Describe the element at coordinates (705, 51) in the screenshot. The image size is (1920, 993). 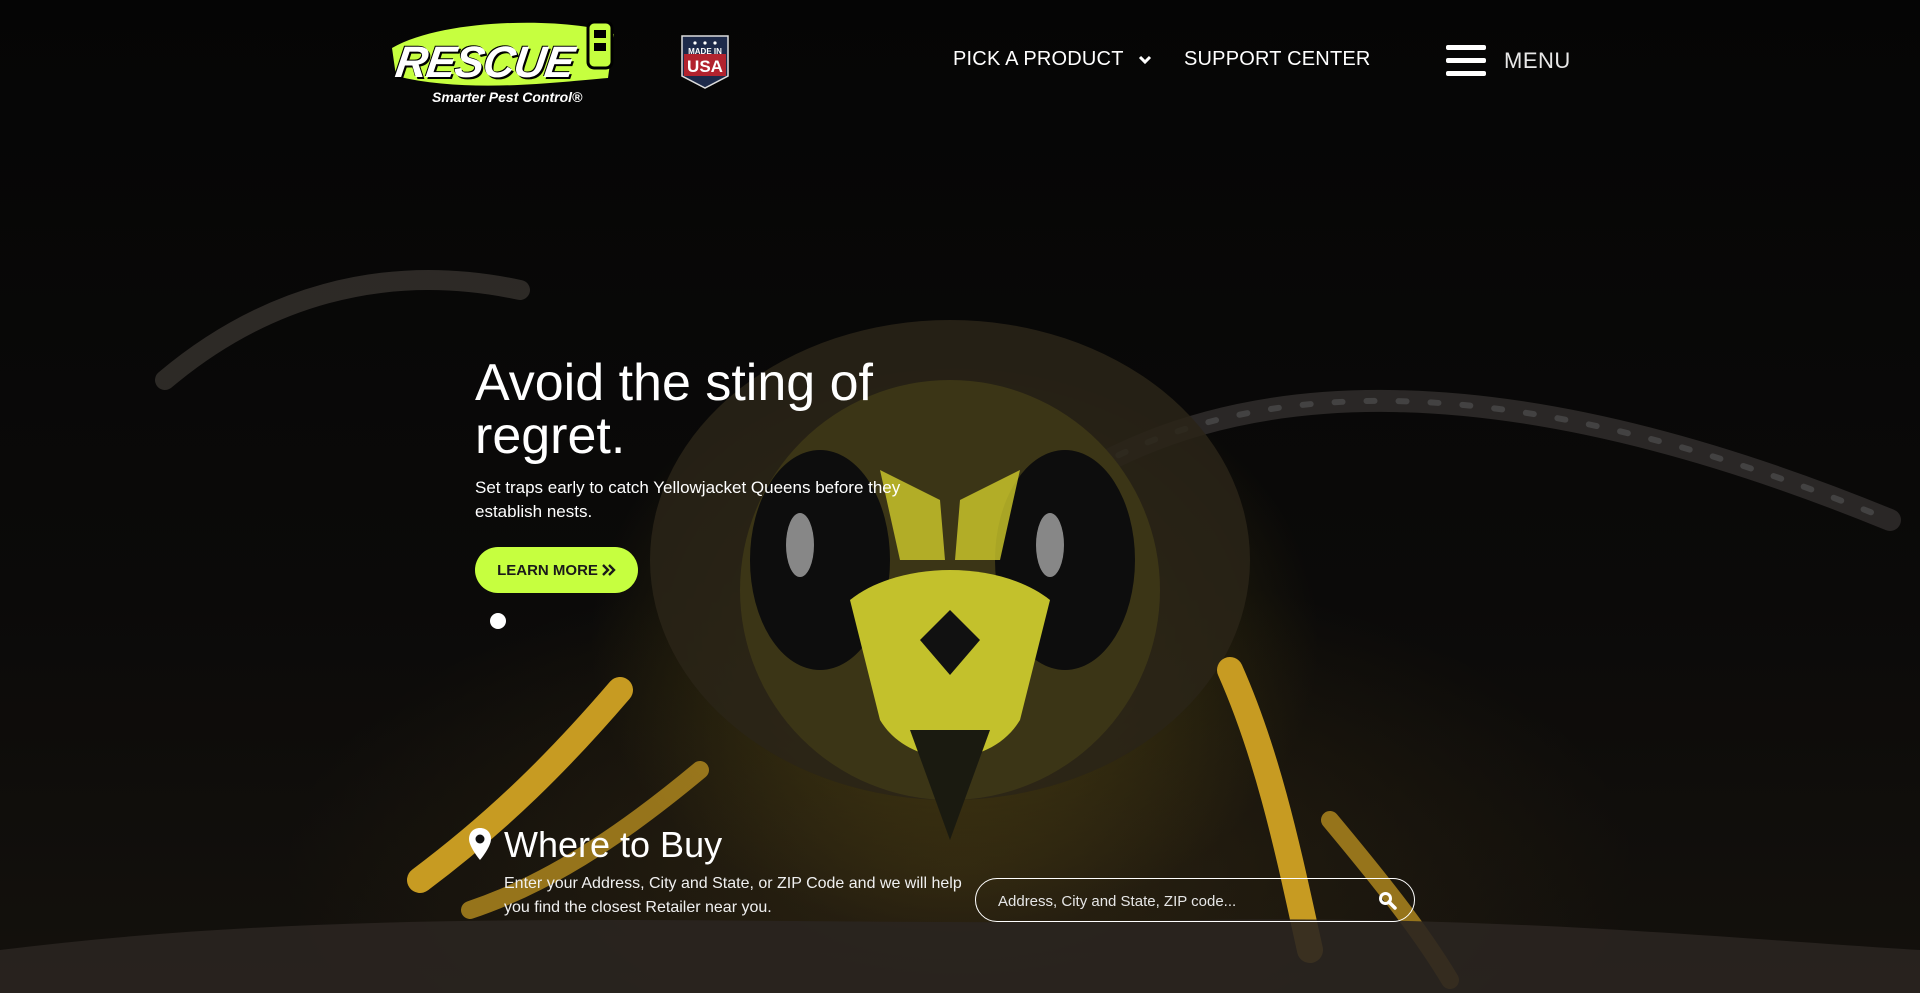
I see `badge-line1: MADE IN` at that location.